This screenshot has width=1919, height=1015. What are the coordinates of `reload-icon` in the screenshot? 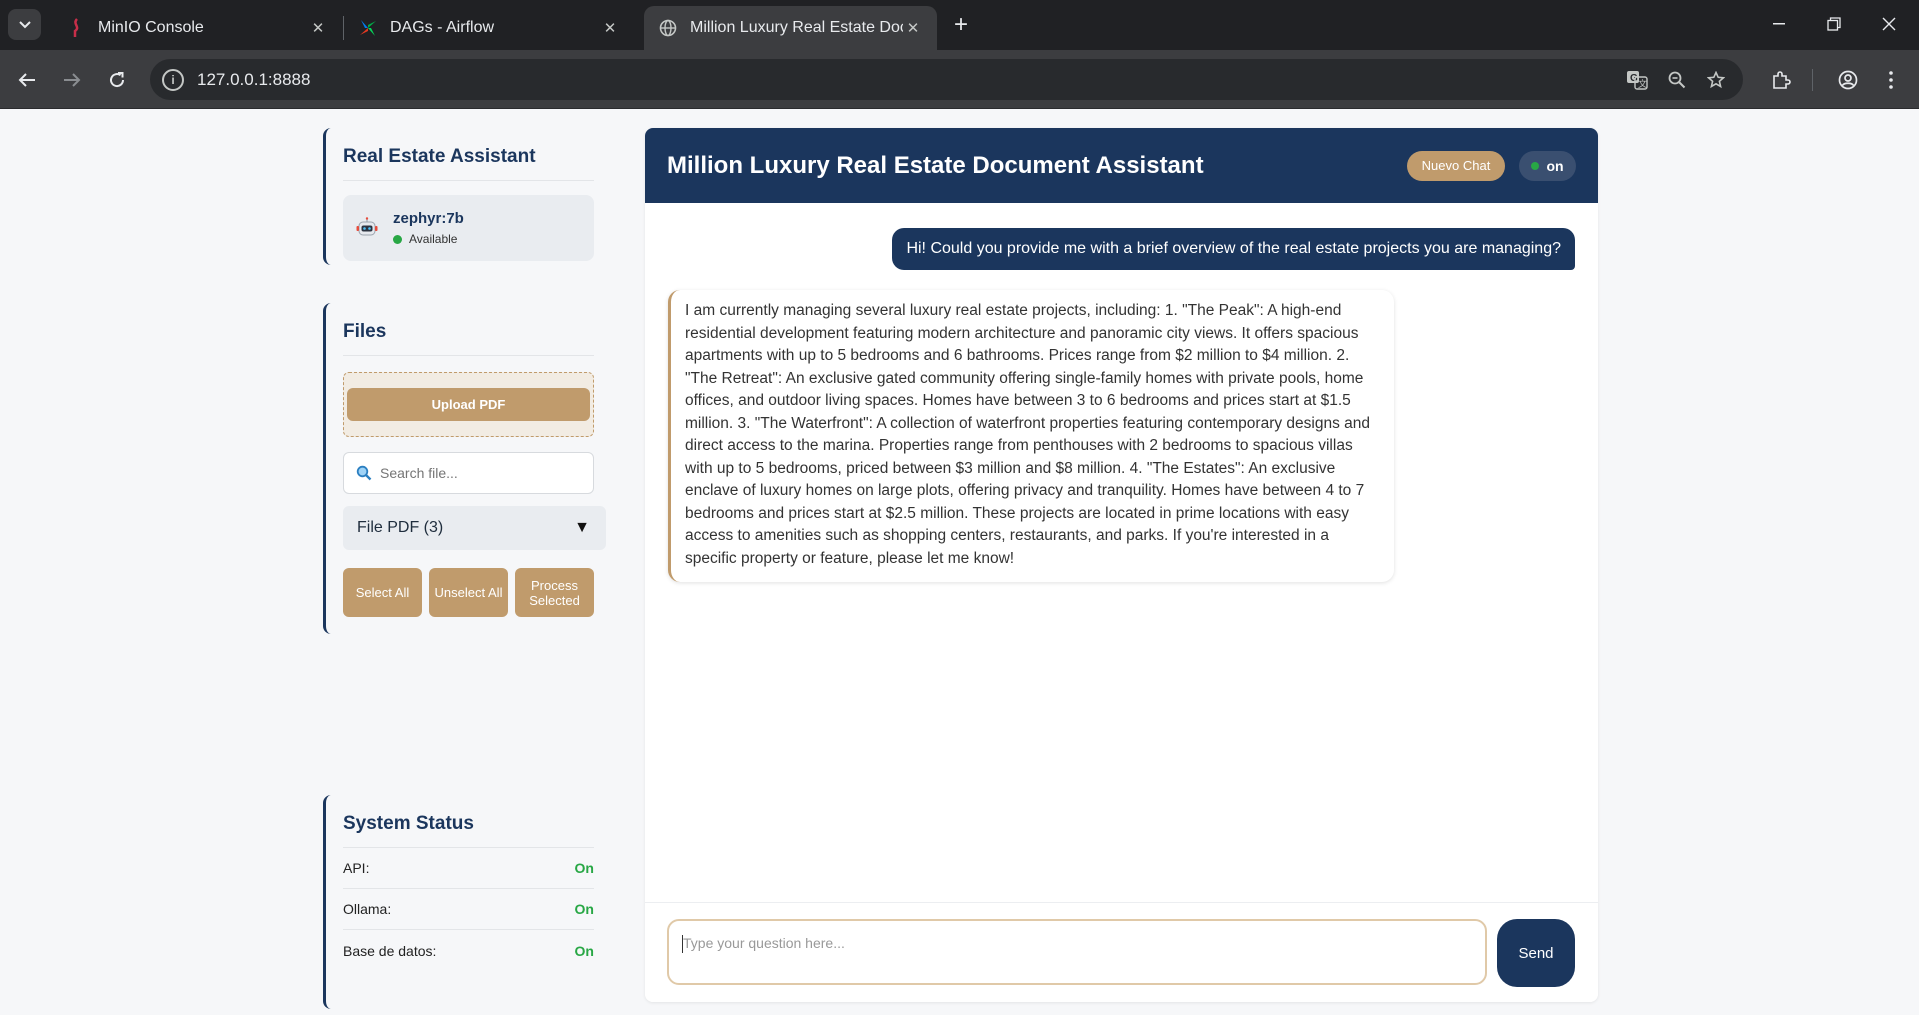 It's located at (117, 80).